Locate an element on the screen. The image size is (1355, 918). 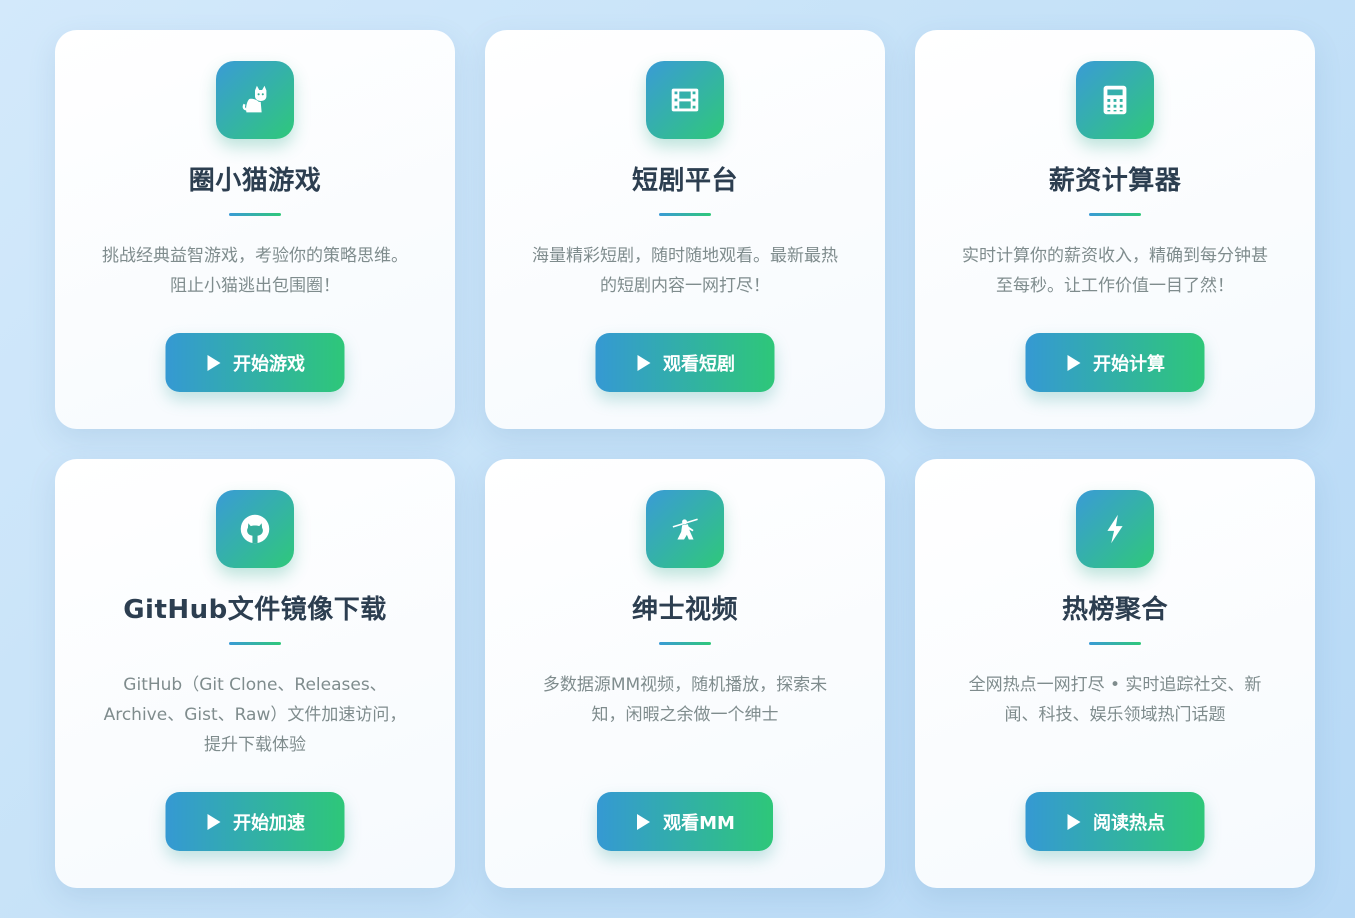
dancer-icon is located at coordinates (685, 529).